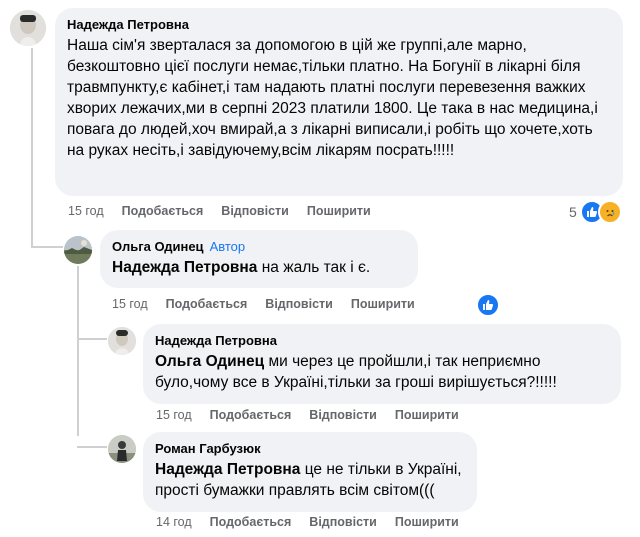 This screenshot has width=640, height=537. I want to click on comment-author: Ольга Одинец Автор, so click(259, 246).